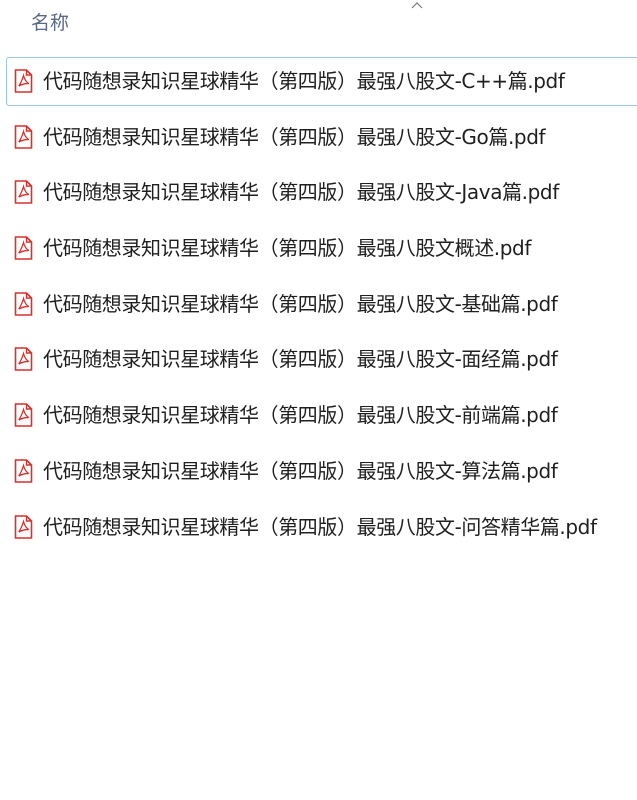  I want to click on file-name: 代码随想录知识星球精华（第四版）最强八股文-Java篇.pdf, so click(301, 192).